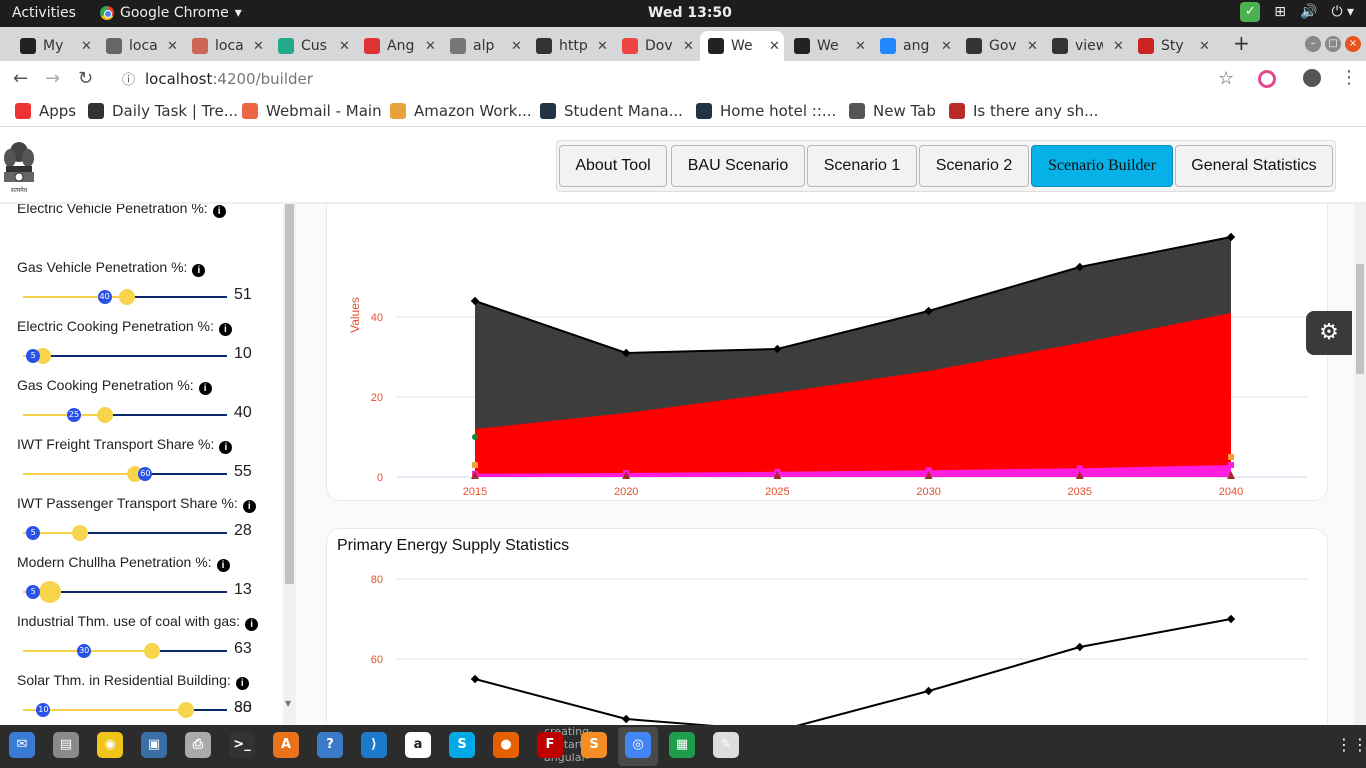 The image size is (1366, 768). Describe the element at coordinates (85, 78) in the screenshot. I see `reload-icon: ↻` at that location.